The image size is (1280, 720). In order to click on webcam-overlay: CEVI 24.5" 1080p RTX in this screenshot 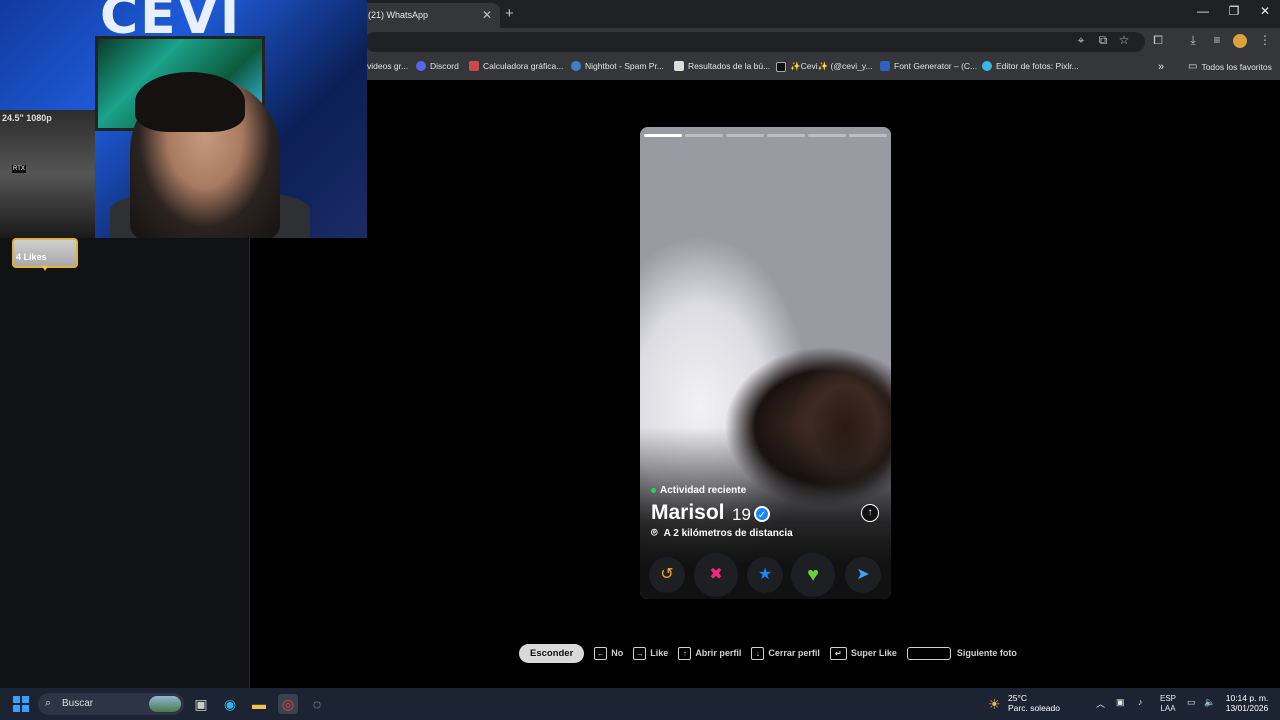, I will do `click(183, 119)`.